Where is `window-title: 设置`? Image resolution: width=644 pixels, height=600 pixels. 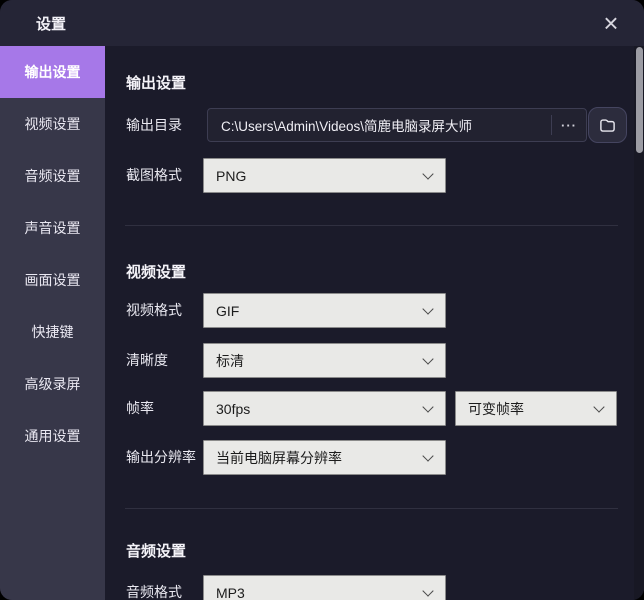 window-title: 设置 is located at coordinates (51, 24).